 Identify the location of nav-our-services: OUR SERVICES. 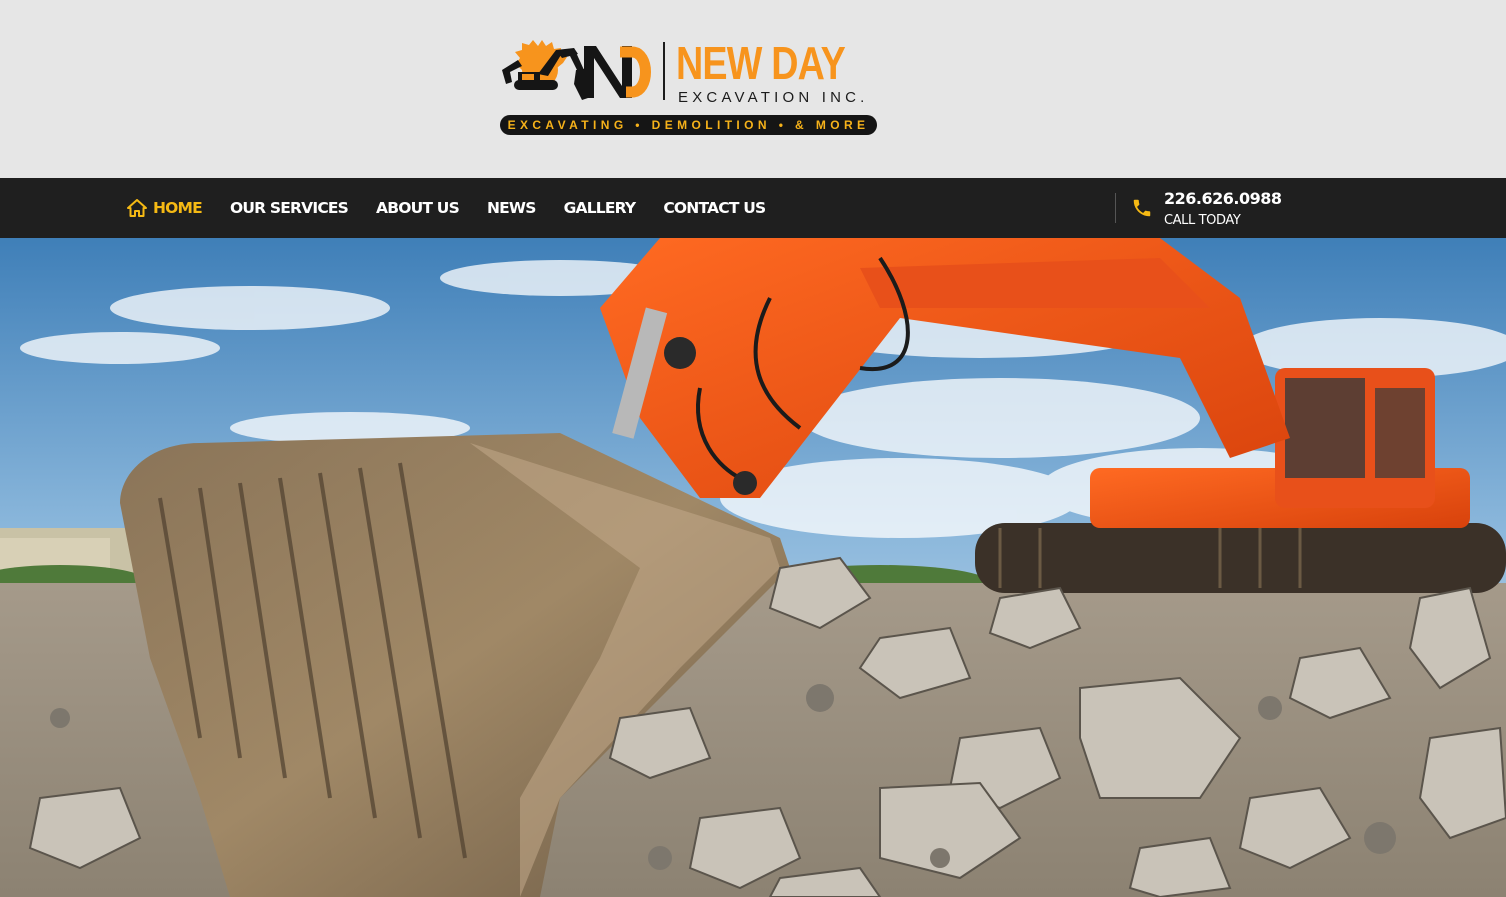
(289, 208).